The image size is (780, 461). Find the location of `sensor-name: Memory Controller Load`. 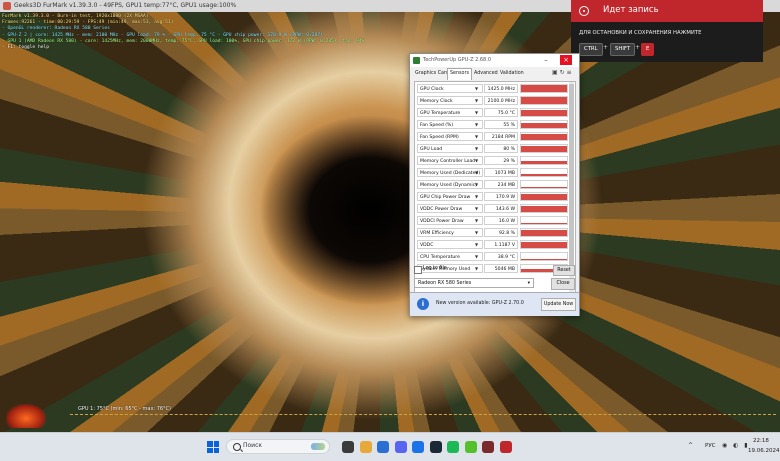

sensor-name: Memory Controller Load is located at coordinates (450, 160).